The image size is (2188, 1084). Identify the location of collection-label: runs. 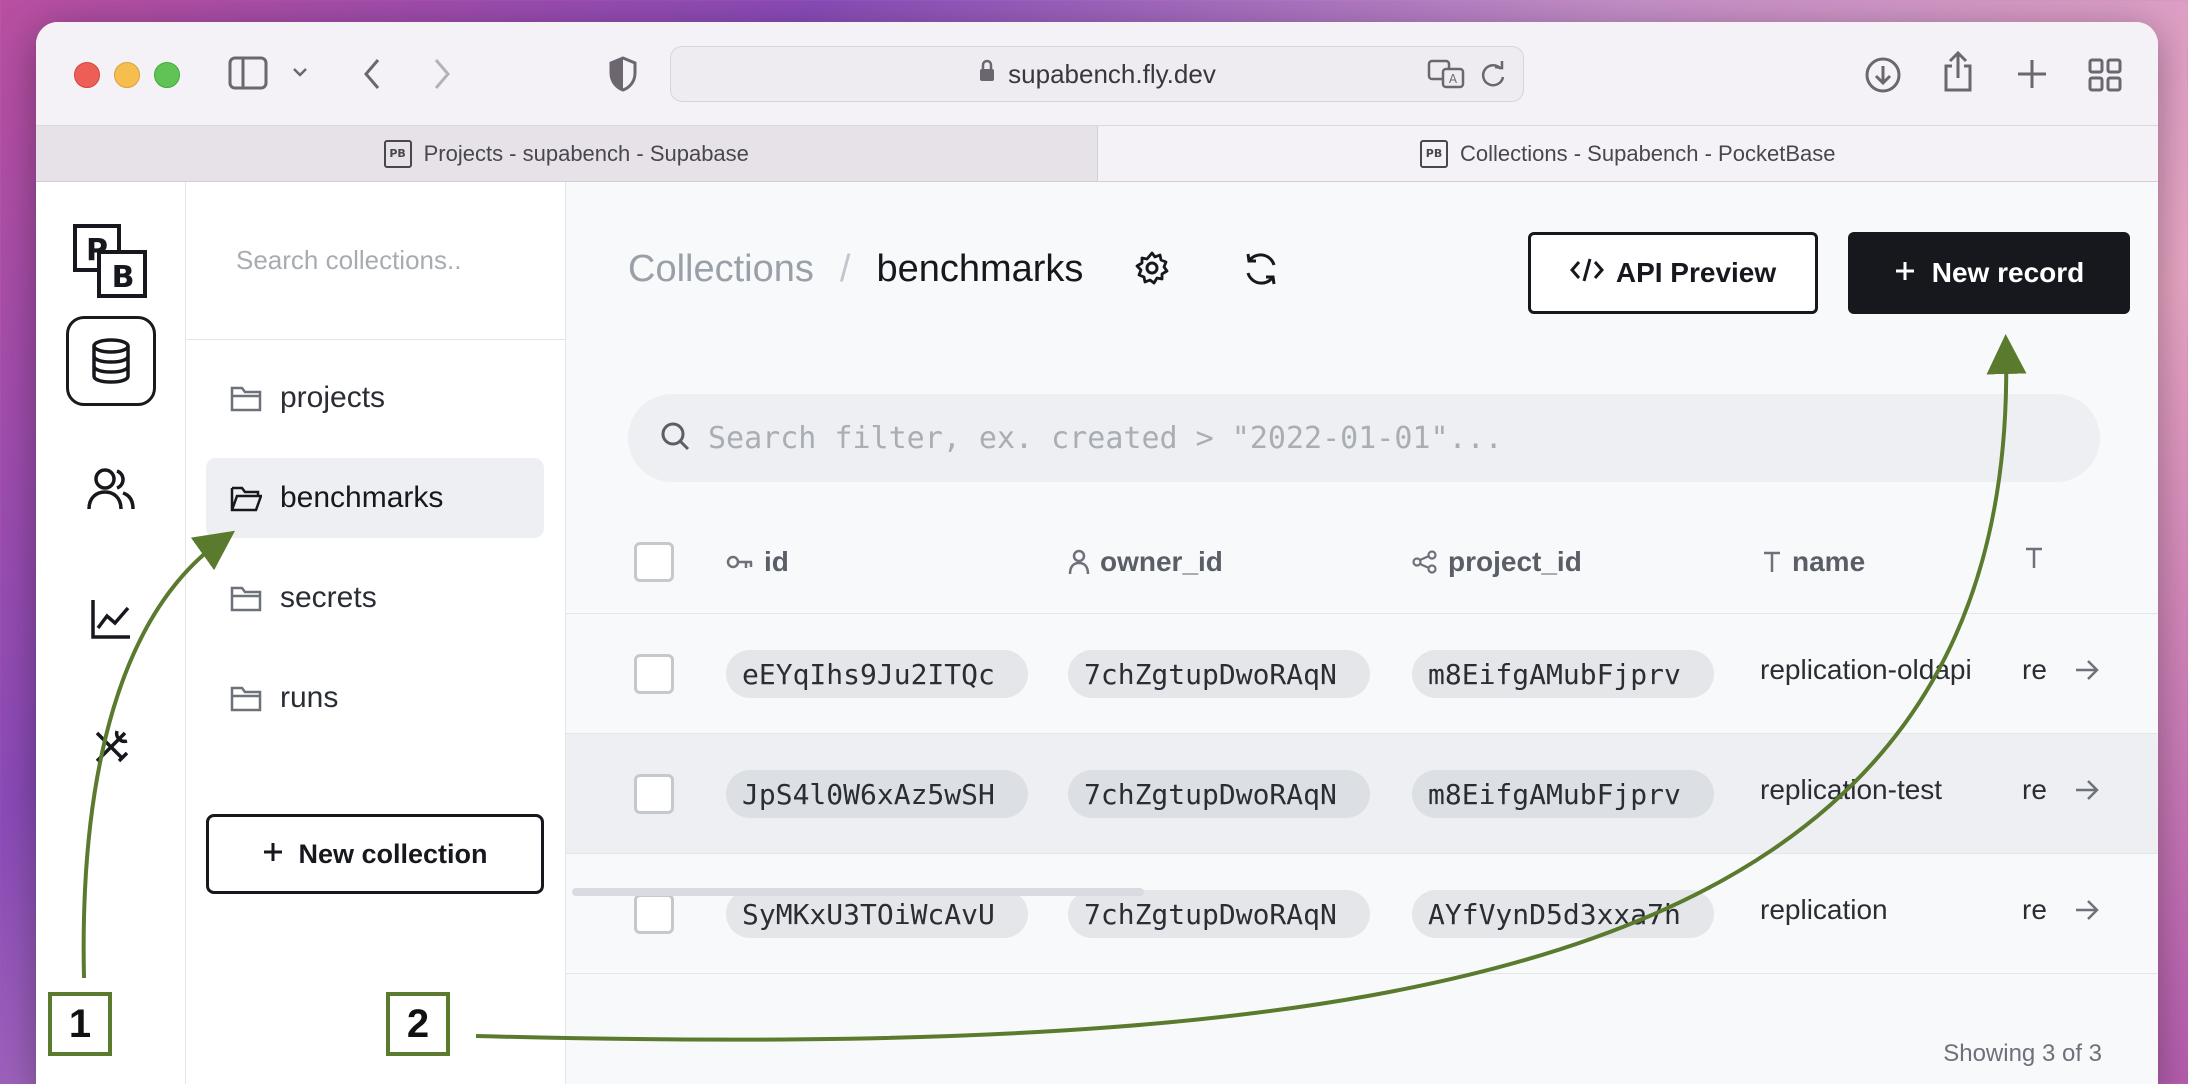
(309, 697).